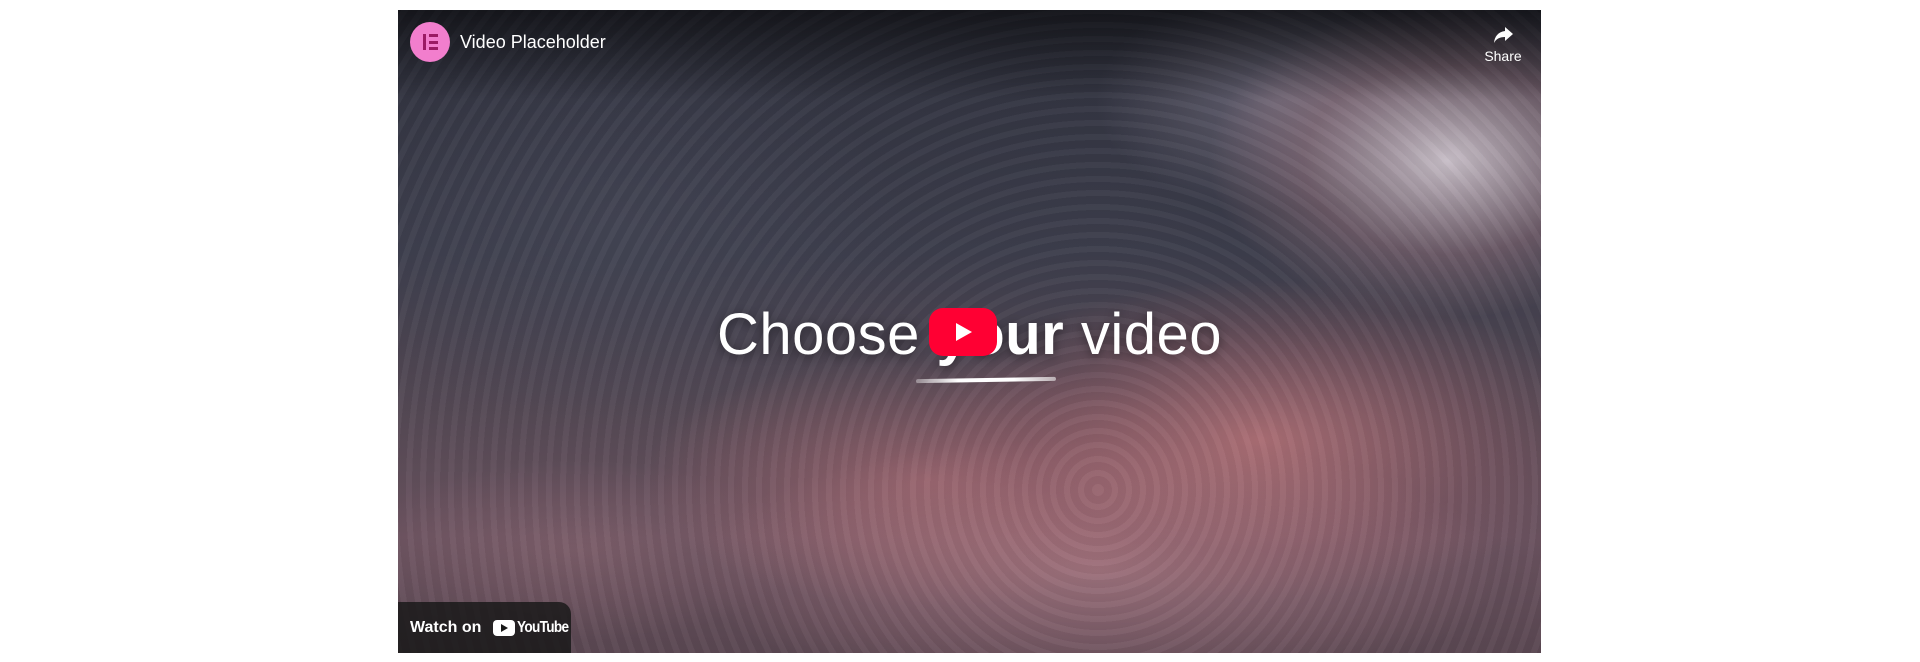  What do you see at coordinates (533, 42) in the screenshot?
I see `video-title: Video Placeholder` at bounding box center [533, 42].